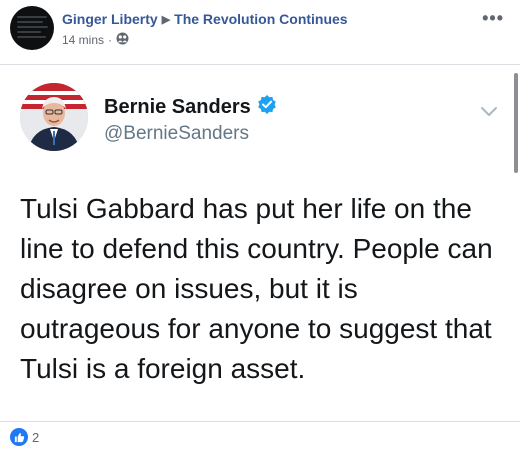 This screenshot has height=456, width=520. Describe the element at coordinates (166, 20) in the screenshot. I see `arrow-right-icon: ▶` at that location.